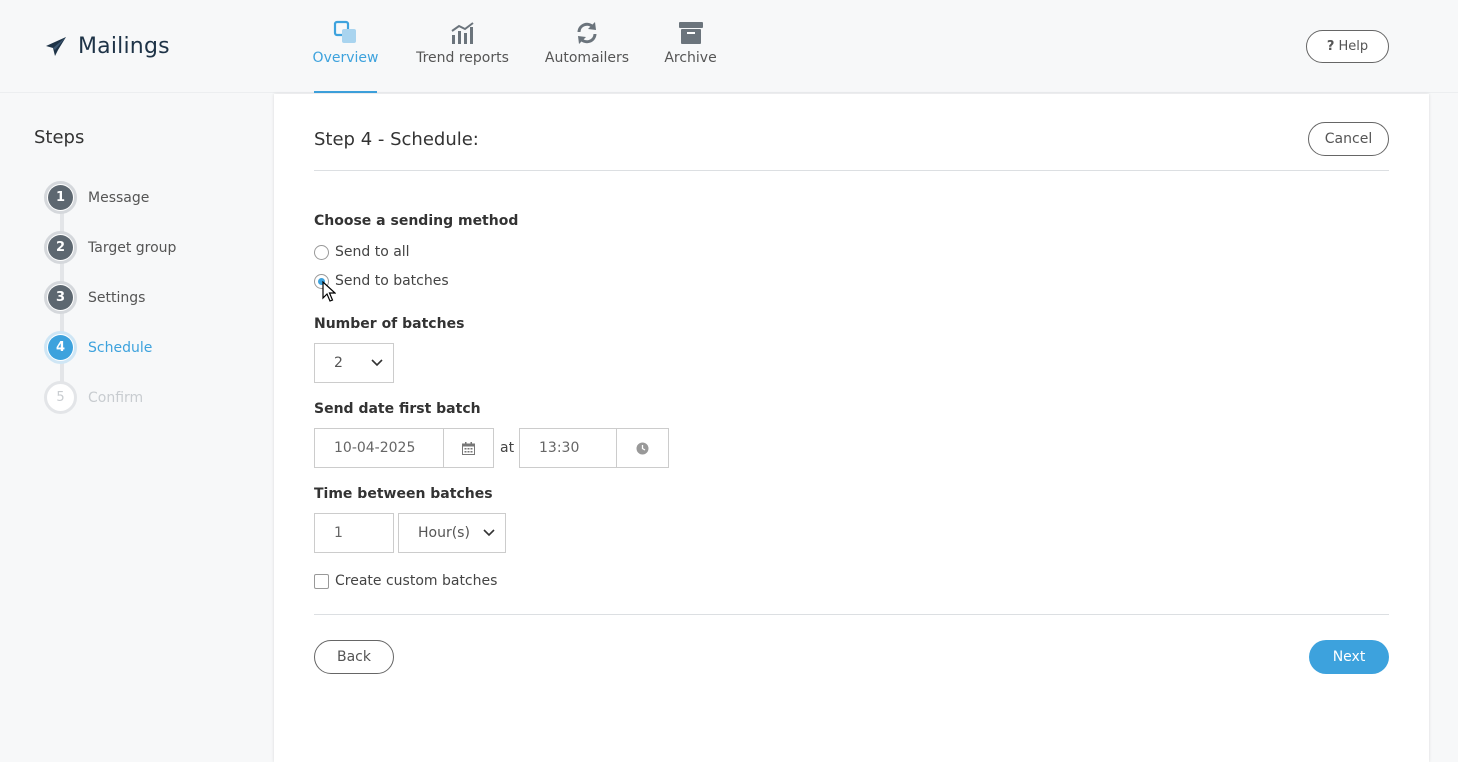 Image resolution: width=1458 pixels, height=762 pixels. I want to click on radio-send-to-all: Send to all, so click(362, 252).